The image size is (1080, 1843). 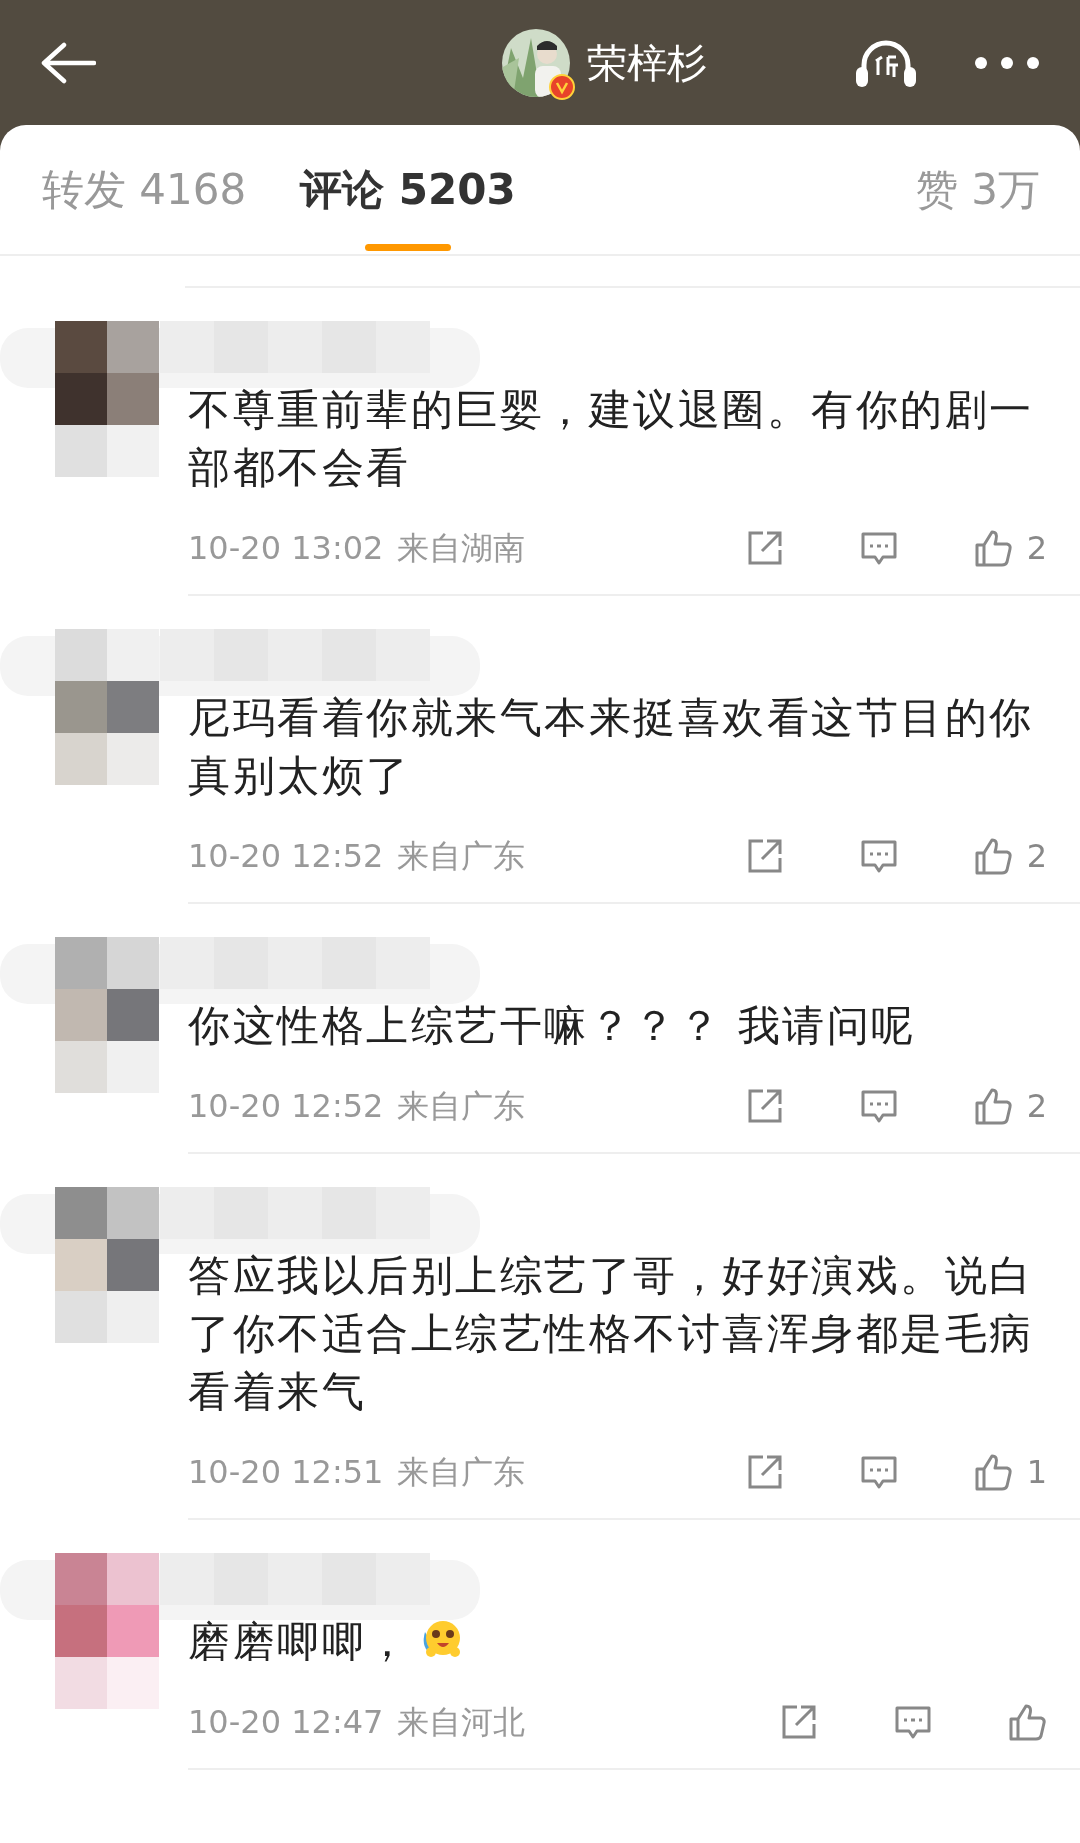 What do you see at coordinates (1036, 1472) in the screenshot?
I see `like-count: 1` at bounding box center [1036, 1472].